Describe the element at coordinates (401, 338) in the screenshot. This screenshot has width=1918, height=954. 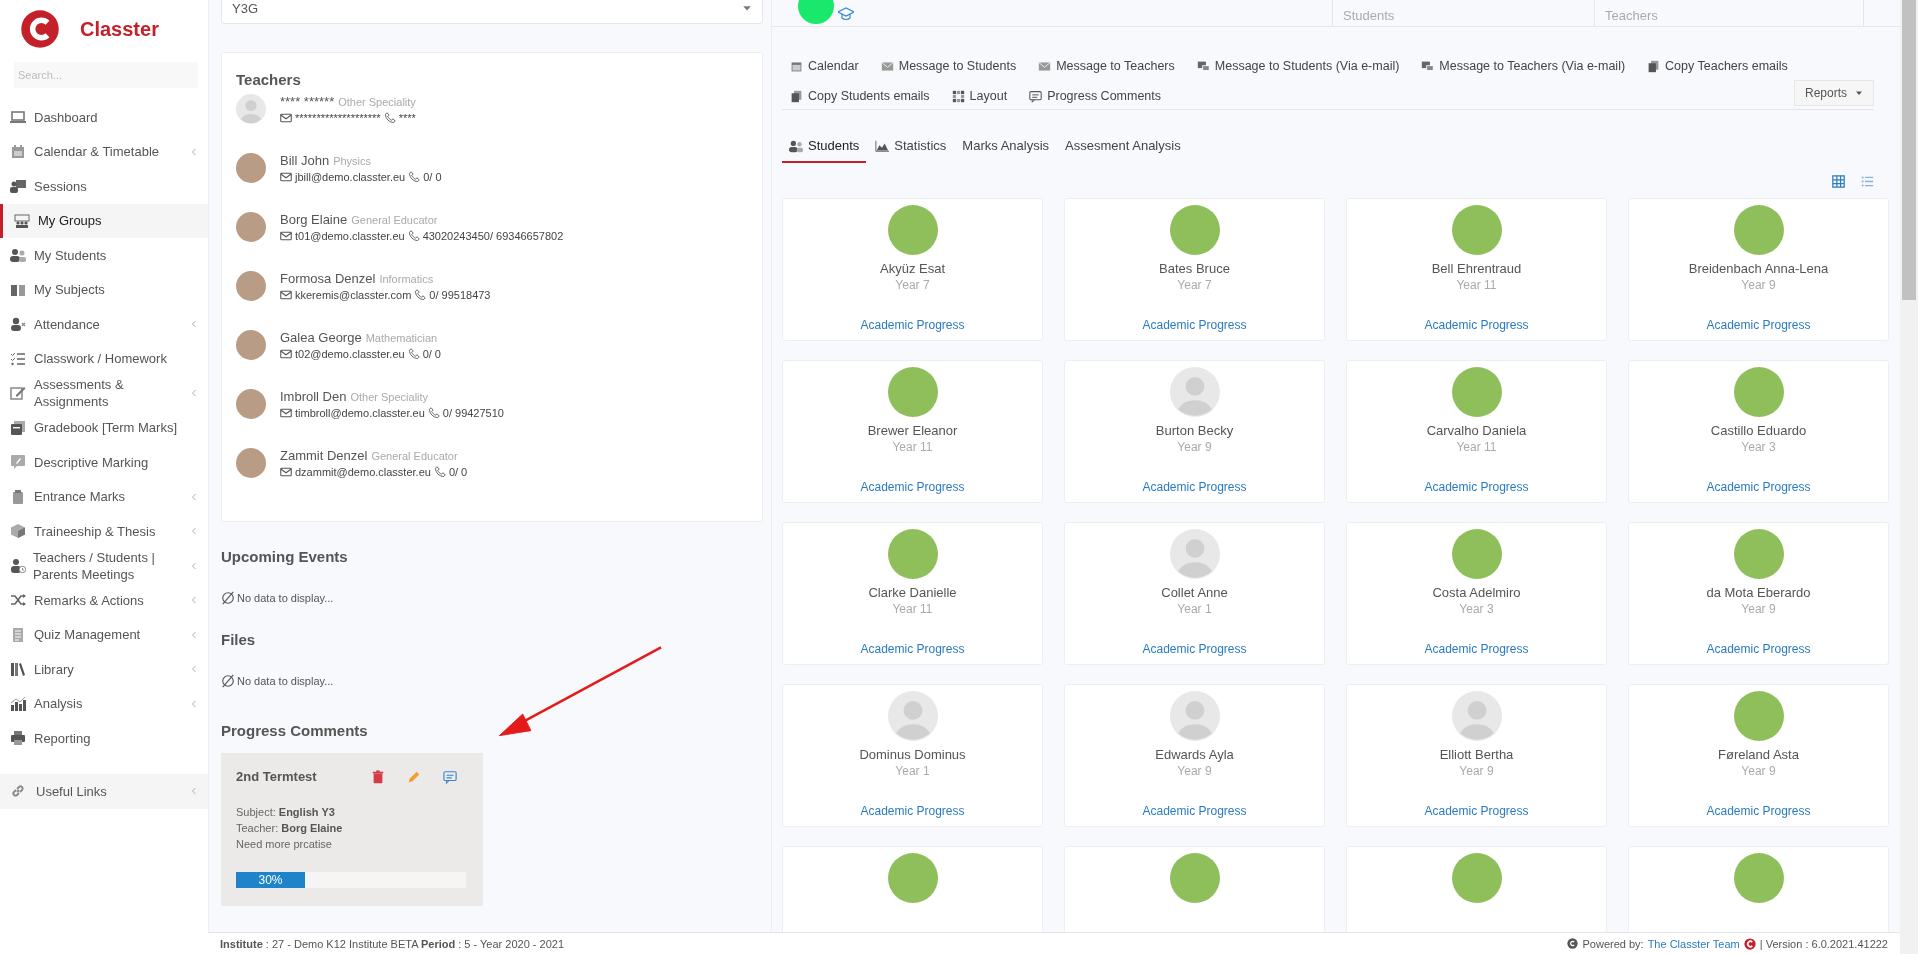
I see `teacher-speciality: Mathematician` at that location.